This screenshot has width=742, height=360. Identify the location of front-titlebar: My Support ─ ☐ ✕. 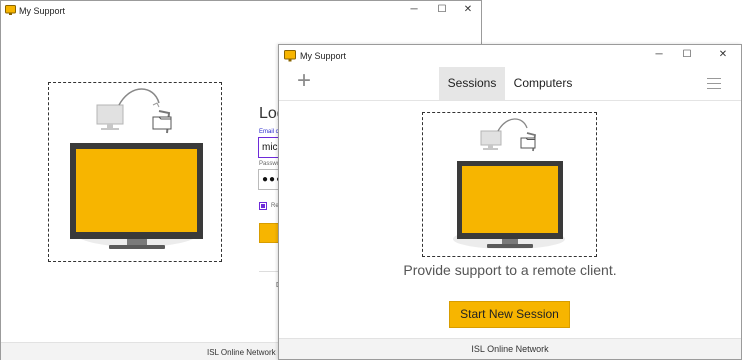
(510, 56).